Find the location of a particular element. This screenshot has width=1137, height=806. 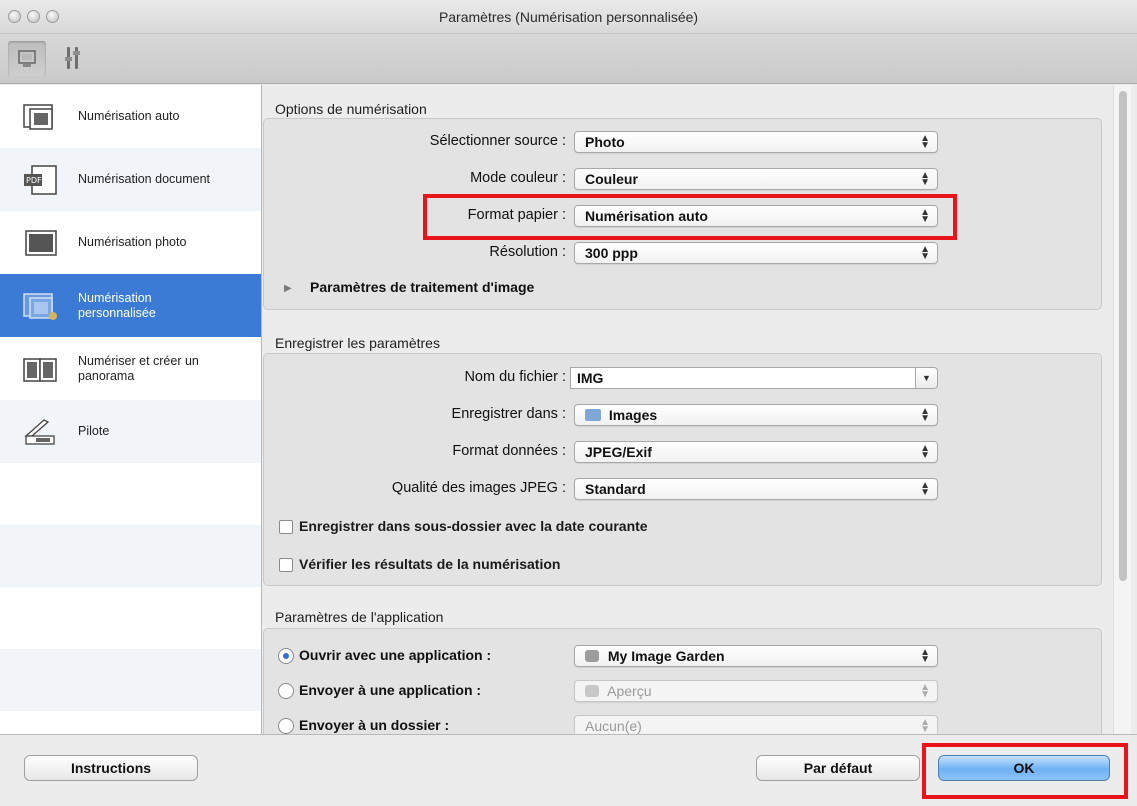

document-scan-icon: PDF is located at coordinates (41, 180).